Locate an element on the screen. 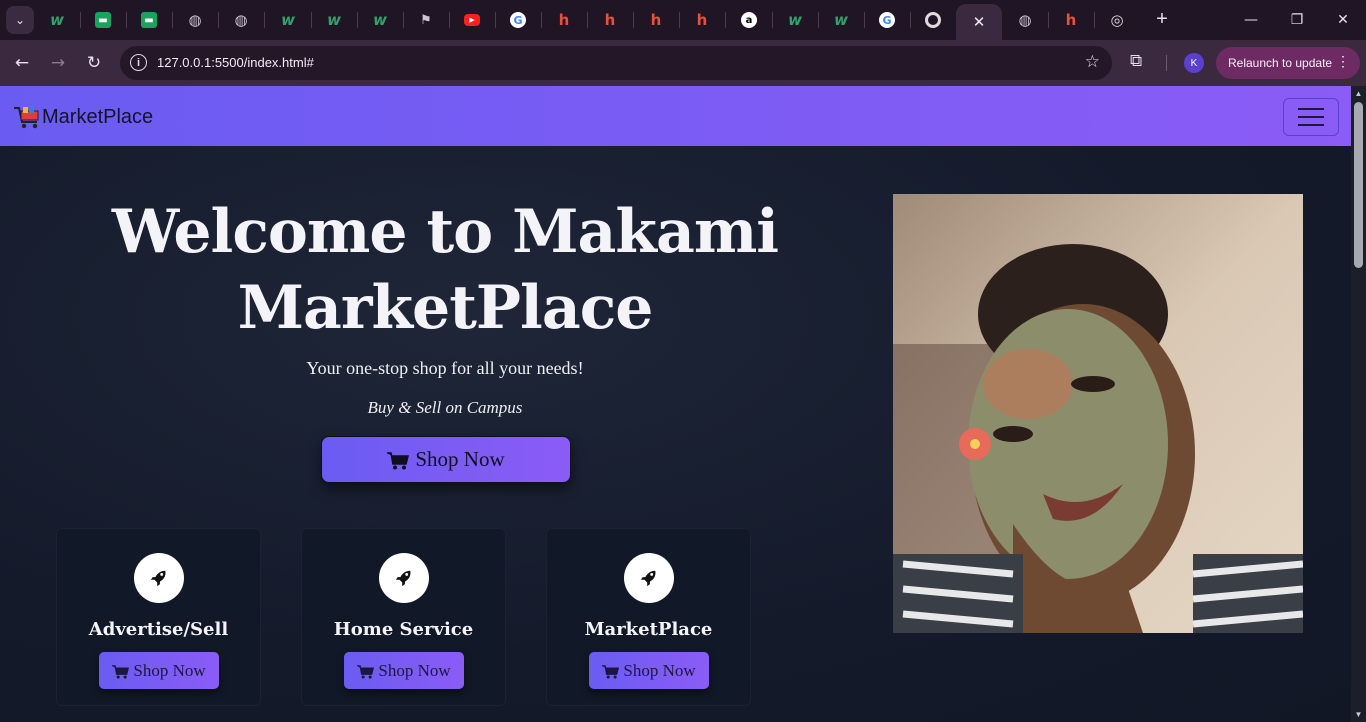 This screenshot has height=722, width=1366. minimize-icon: — is located at coordinates (1251, 20).